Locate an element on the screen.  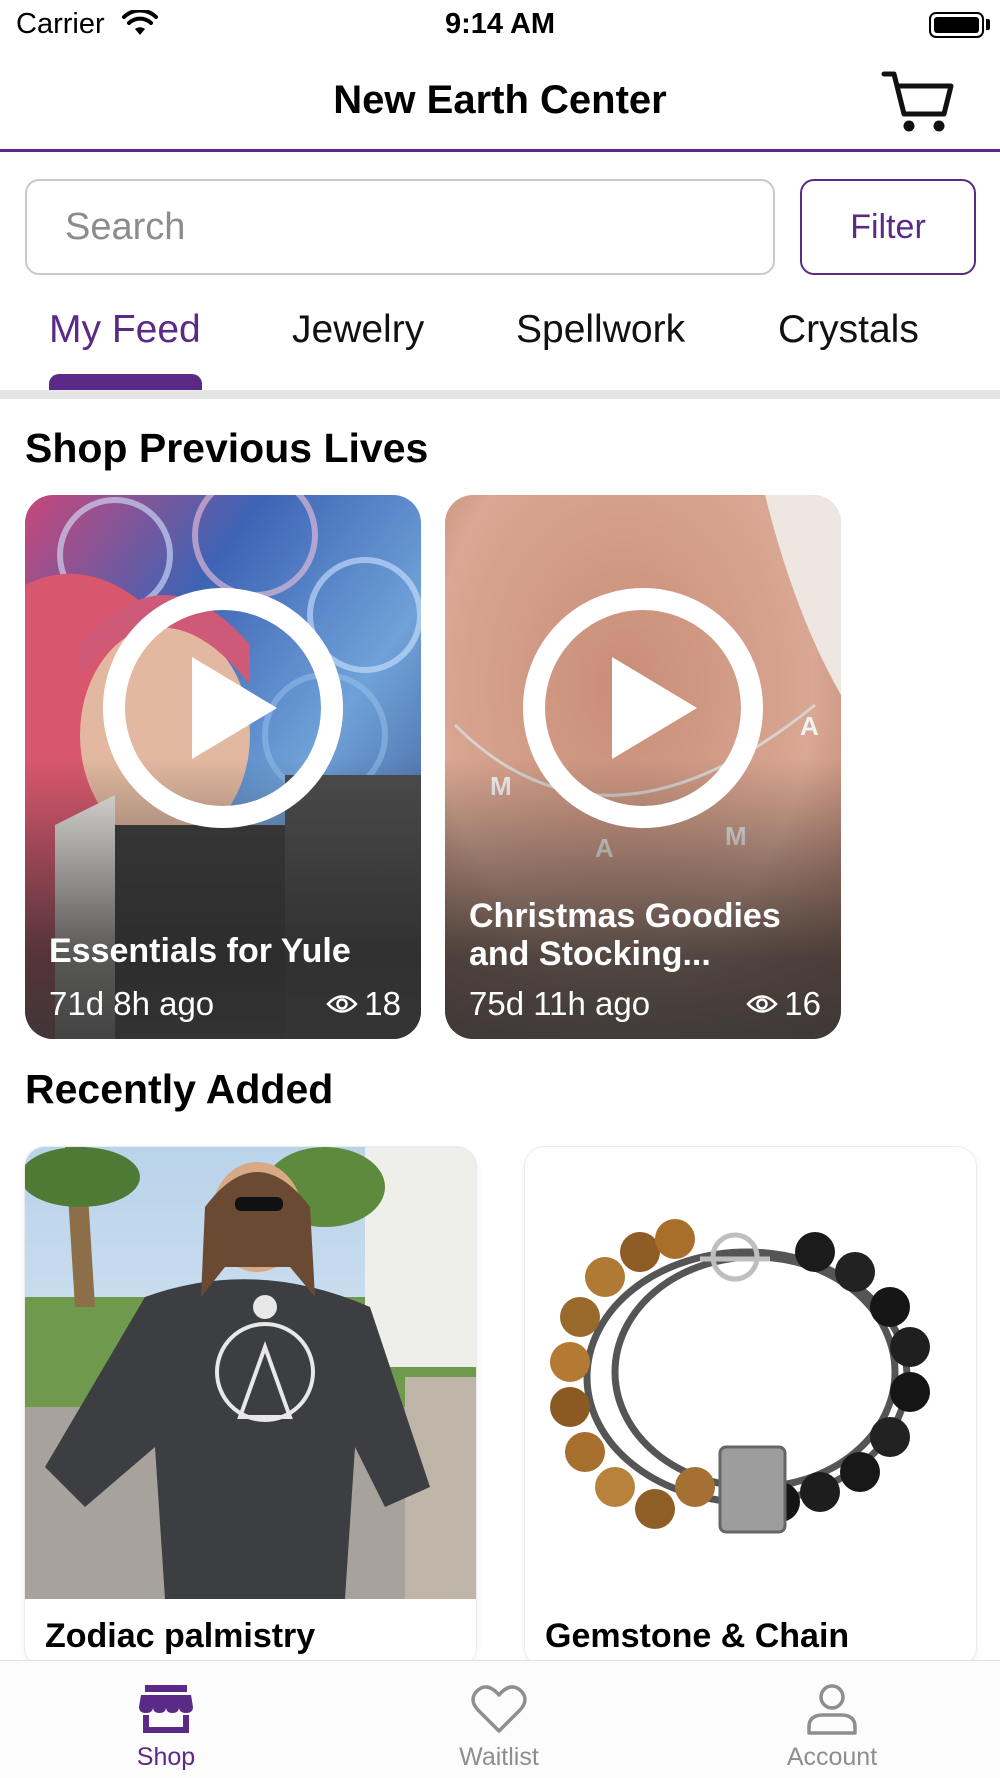
status-time: 9:14 AM is located at coordinates (500, 24).